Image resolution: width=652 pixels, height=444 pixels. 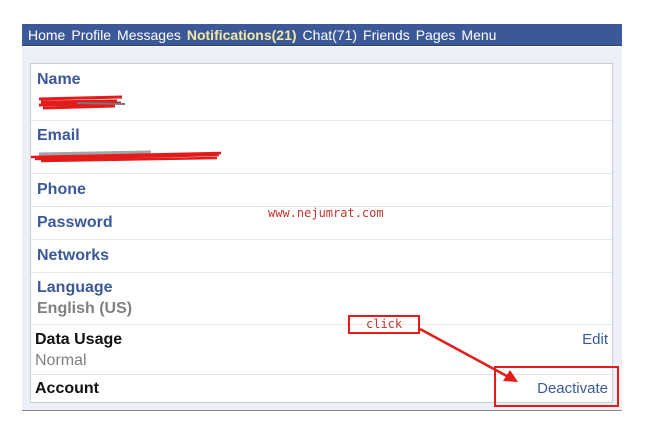 What do you see at coordinates (59, 79) in the screenshot?
I see `name-label: Name` at bounding box center [59, 79].